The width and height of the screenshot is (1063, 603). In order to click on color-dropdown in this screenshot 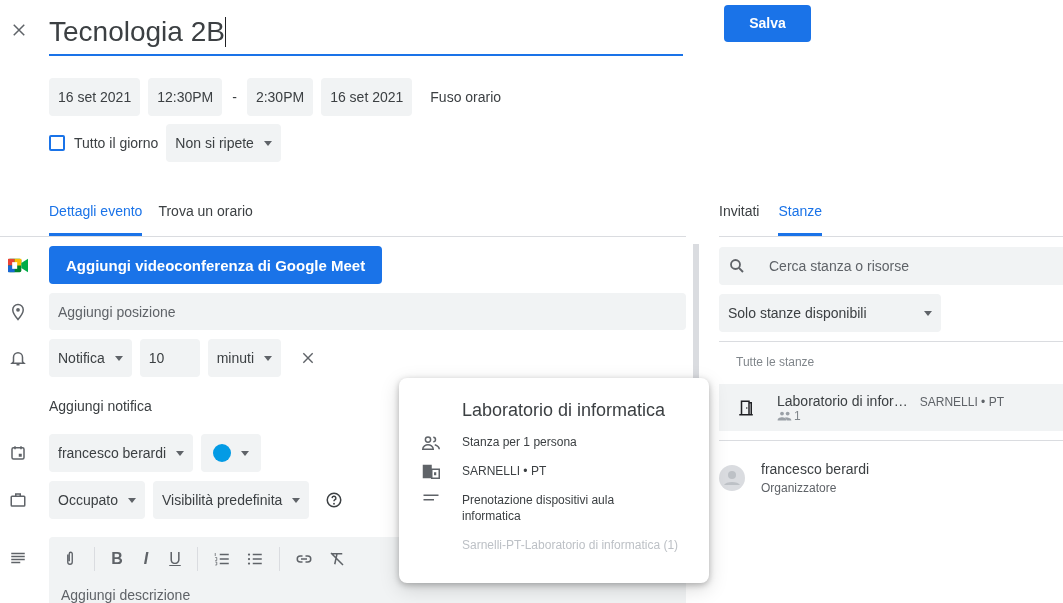, I will do `click(231, 453)`.